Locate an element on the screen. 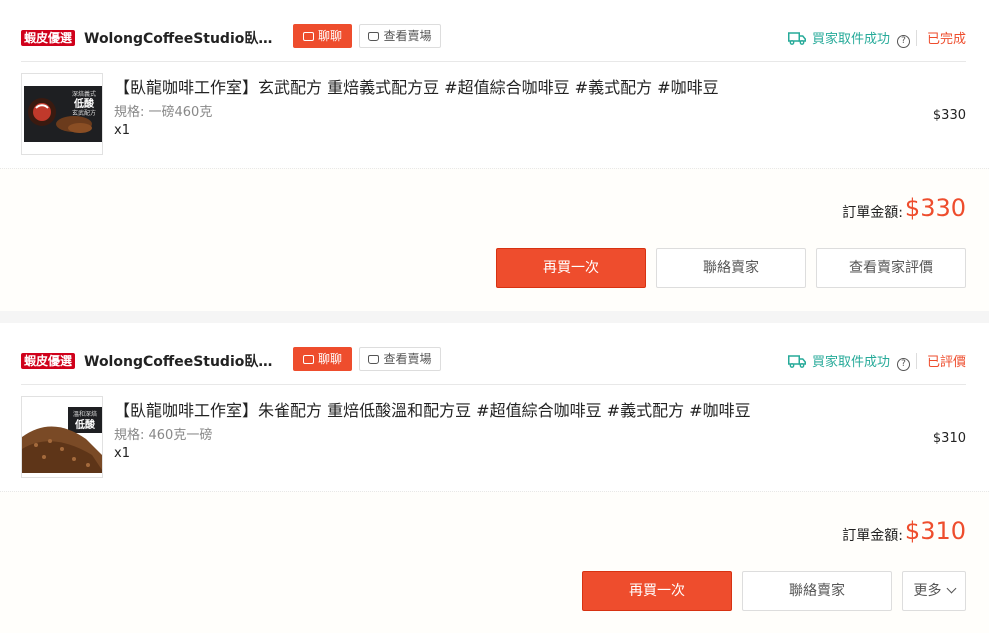 Image resolution: width=989 pixels, height=633 pixels. order-status: 買家取件成功? 已評價 is located at coordinates (876, 361).